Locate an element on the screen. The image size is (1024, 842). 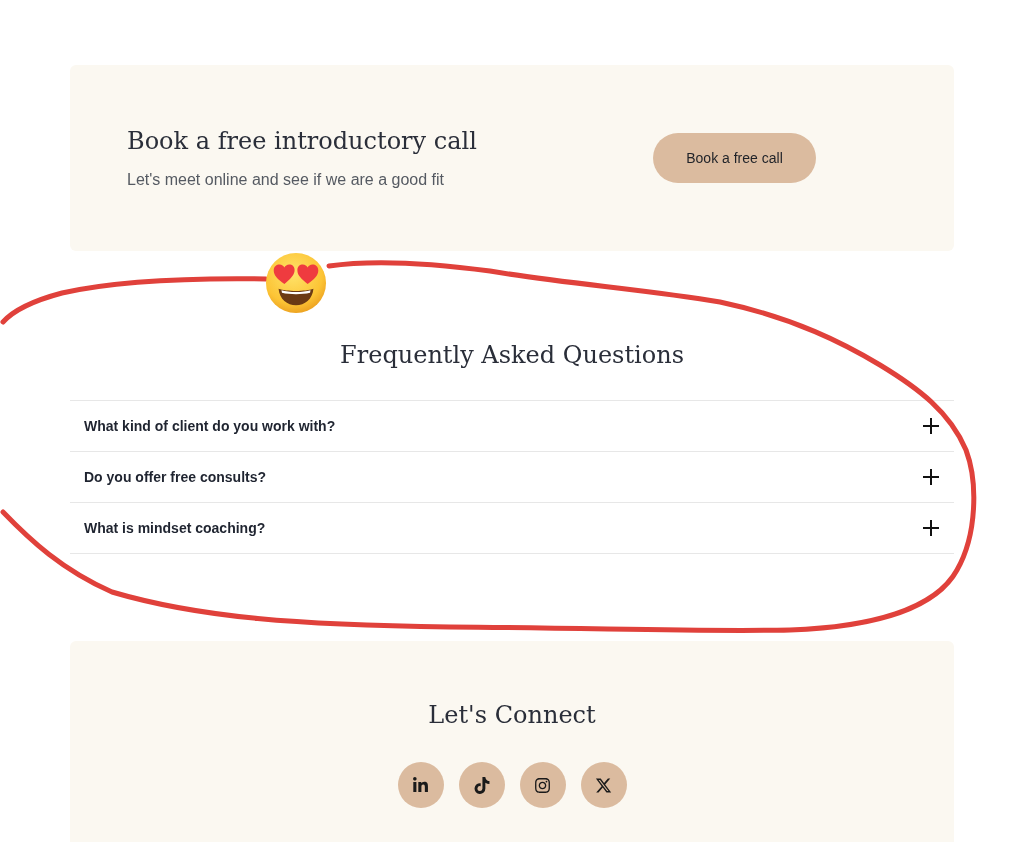
x-link is located at coordinates (603, 785).